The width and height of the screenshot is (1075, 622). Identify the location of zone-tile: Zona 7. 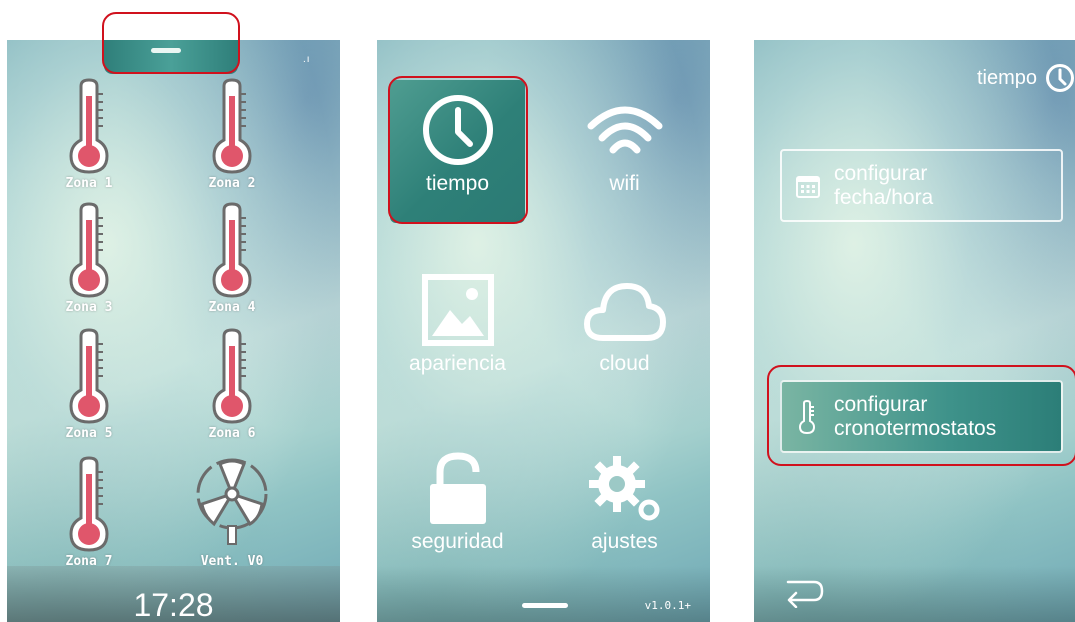
(89, 512).